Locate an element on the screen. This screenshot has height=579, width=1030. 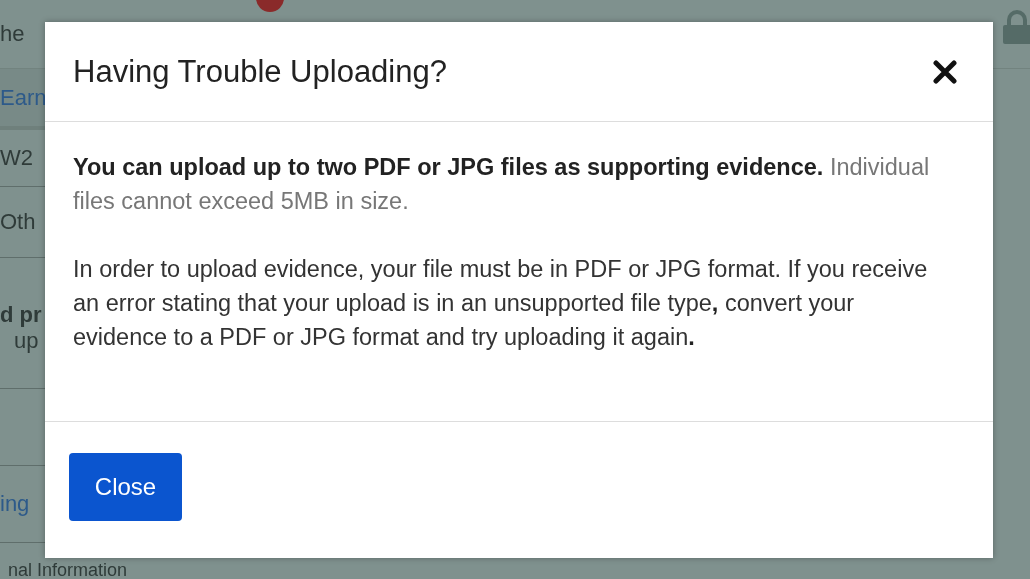
lock-icon is located at coordinates (1015, 27).